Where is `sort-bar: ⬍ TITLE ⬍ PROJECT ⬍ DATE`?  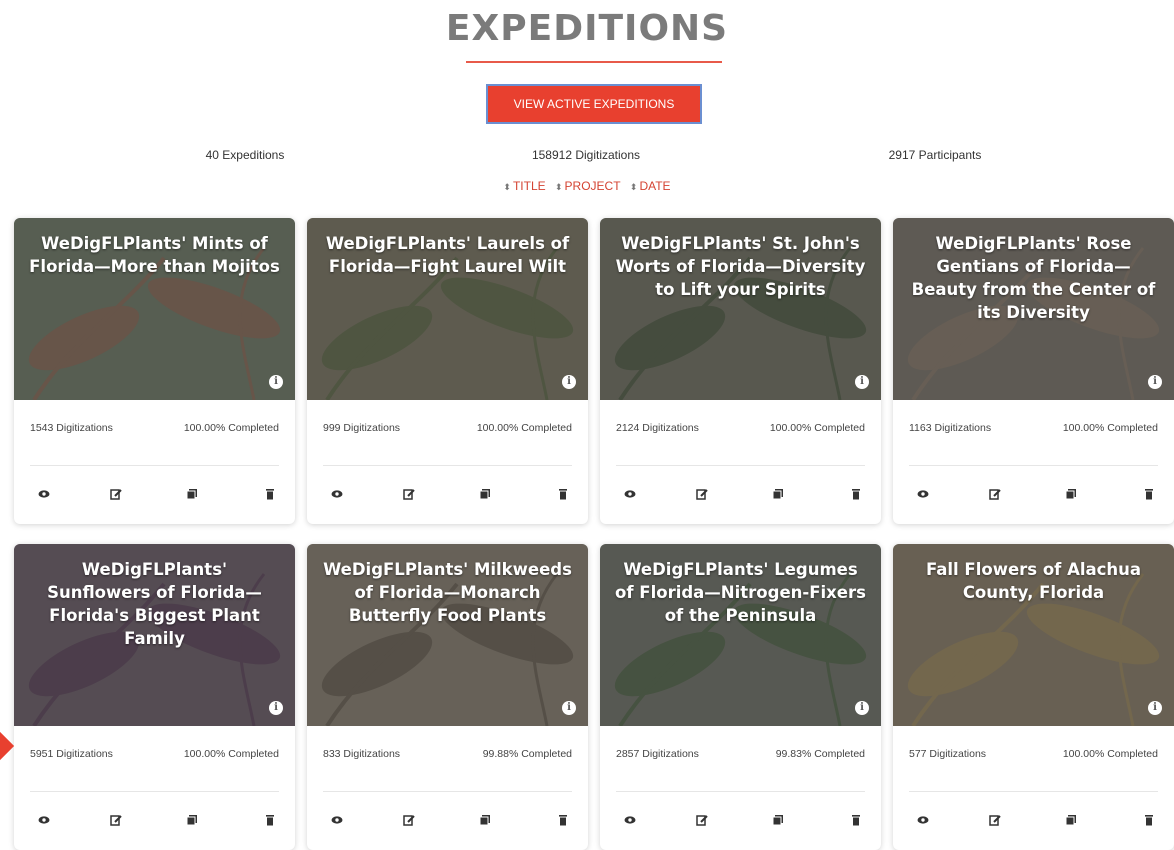
sort-bar: ⬍ TITLE ⬍ PROJECT ⬍ DATE is located at coordinates (587, 186).